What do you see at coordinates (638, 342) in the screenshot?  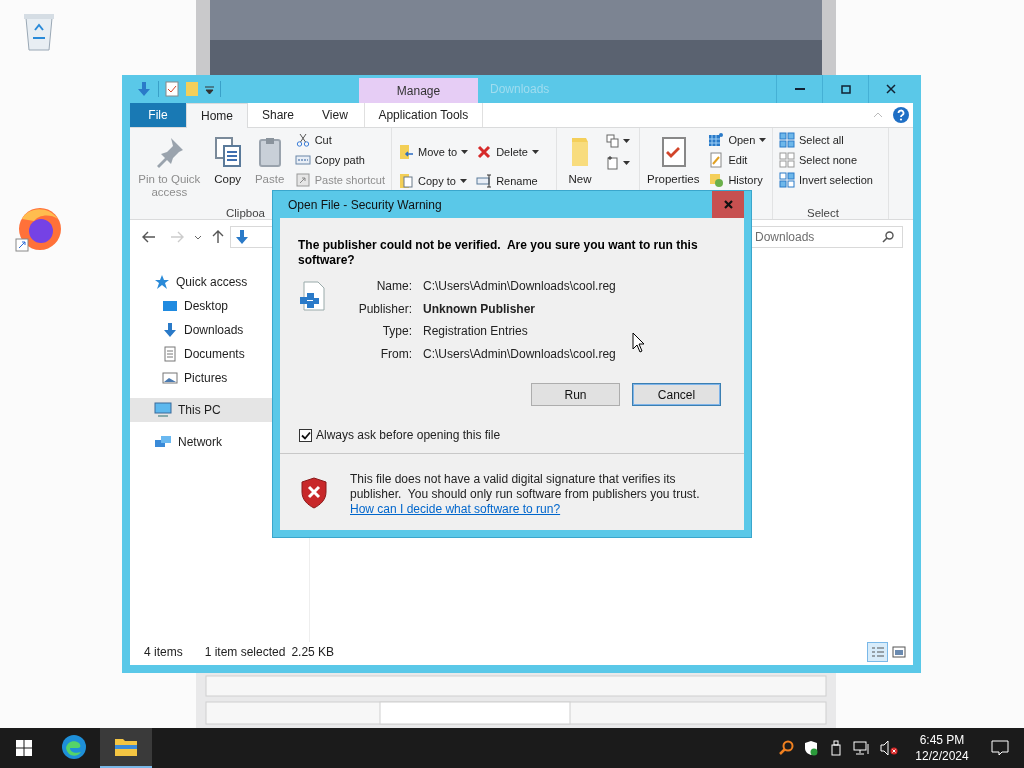 I see `cursor-icon` at bounding box center [638, 342].